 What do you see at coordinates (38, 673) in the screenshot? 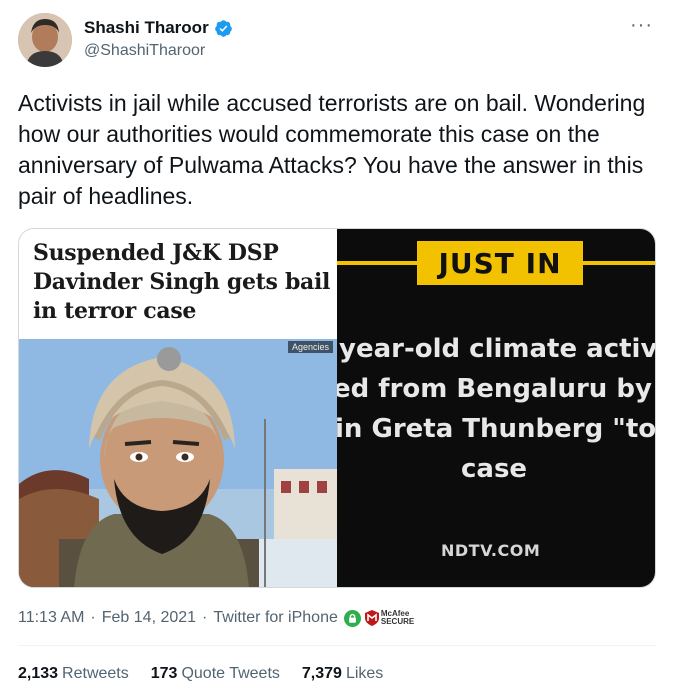
I see `retweets-count: 2,133` at bounding box center [38, 673].